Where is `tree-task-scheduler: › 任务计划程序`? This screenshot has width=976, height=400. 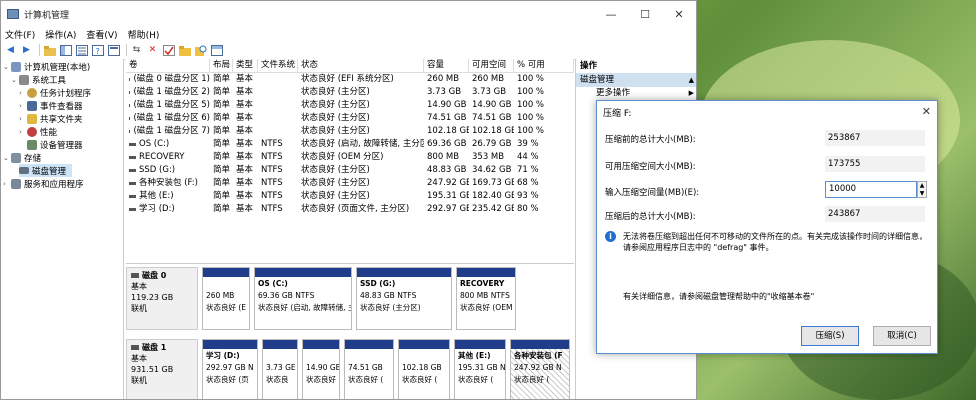 tree-task-scheduler: › 任务计划程序 is located at coordinates (55, 92).